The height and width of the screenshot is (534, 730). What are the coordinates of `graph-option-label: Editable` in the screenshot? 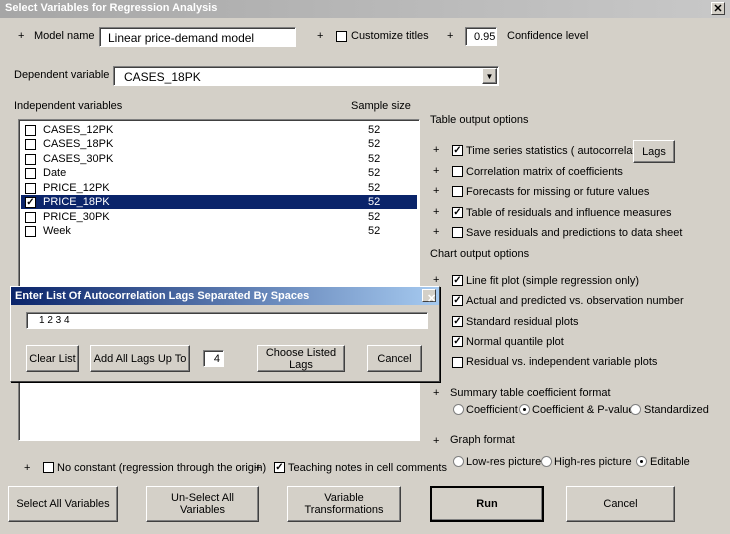 It's located at (670, 462).